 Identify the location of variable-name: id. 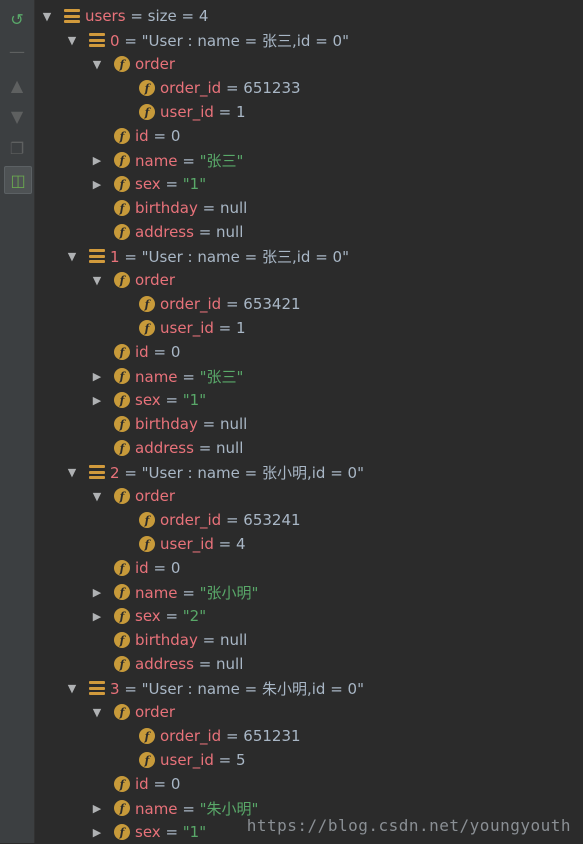
(142, 136).